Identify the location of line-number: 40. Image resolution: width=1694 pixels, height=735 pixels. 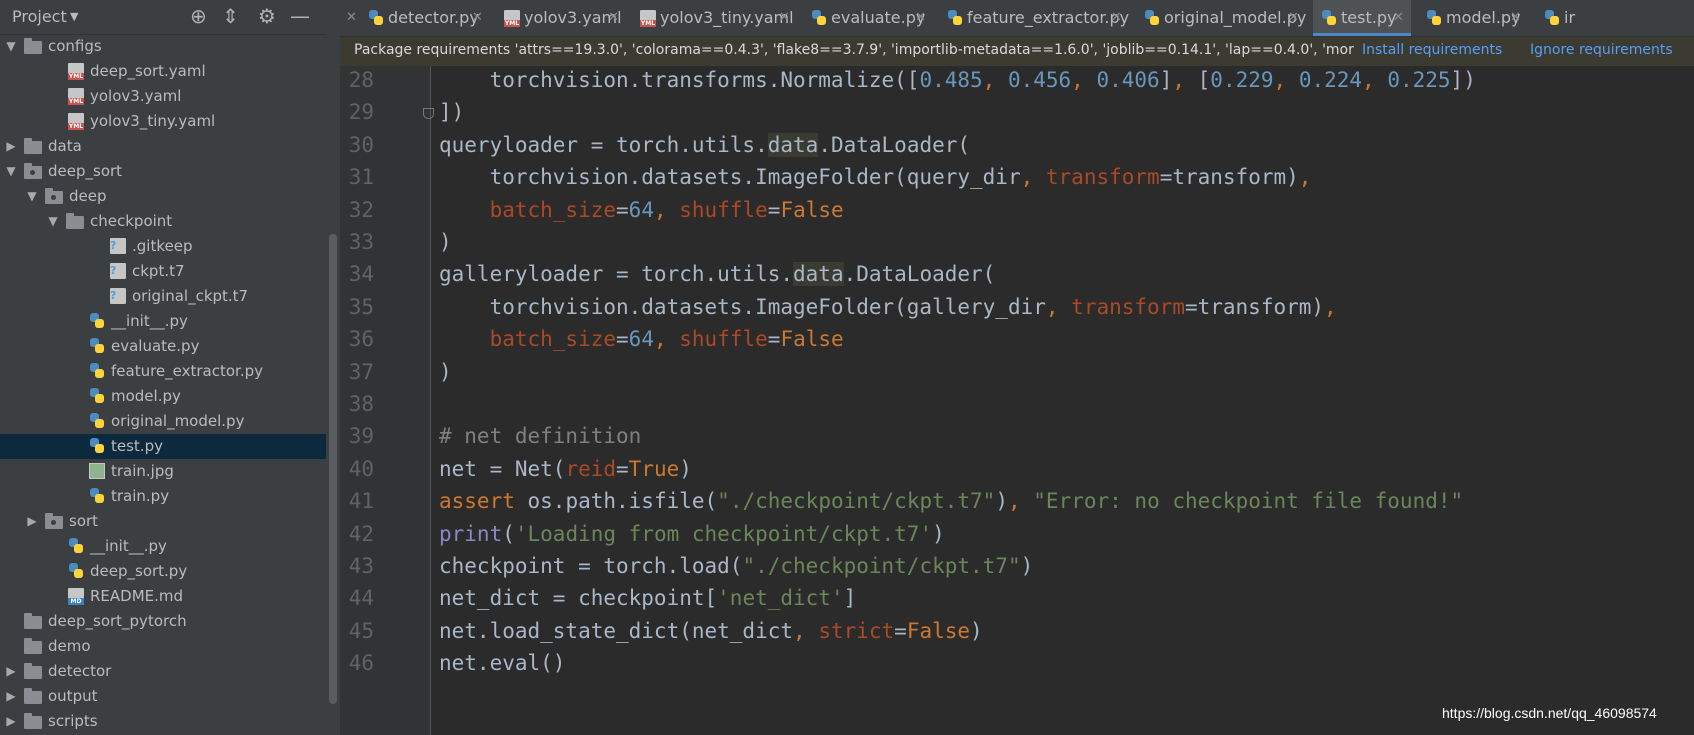
(361, 469).